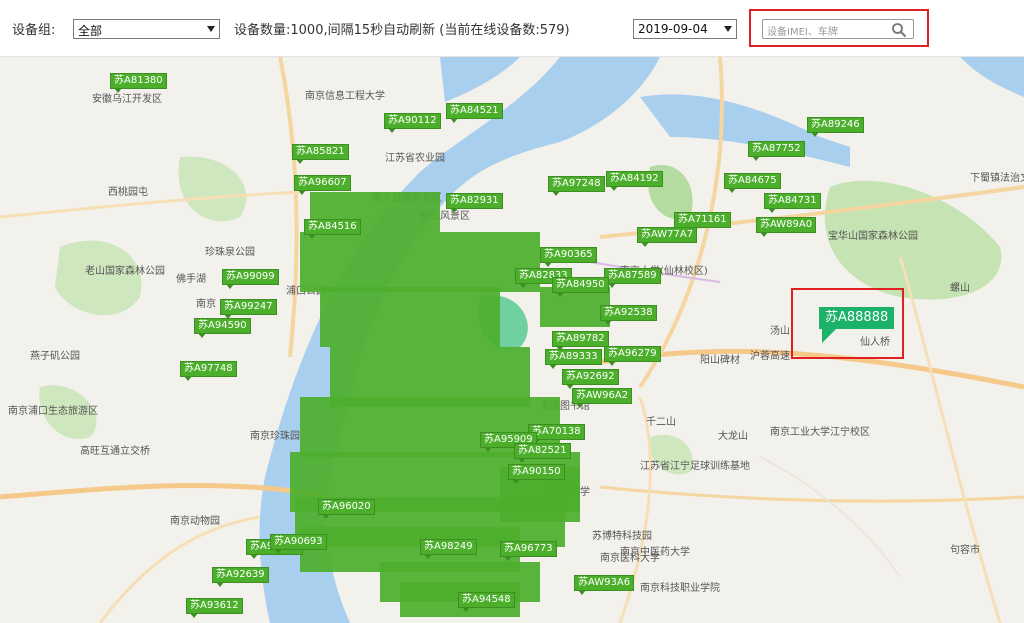 The width and height of the screenshot is (1024, 623). I want to click on map-place-label: 老山国家森林公园, so click(125, 271).